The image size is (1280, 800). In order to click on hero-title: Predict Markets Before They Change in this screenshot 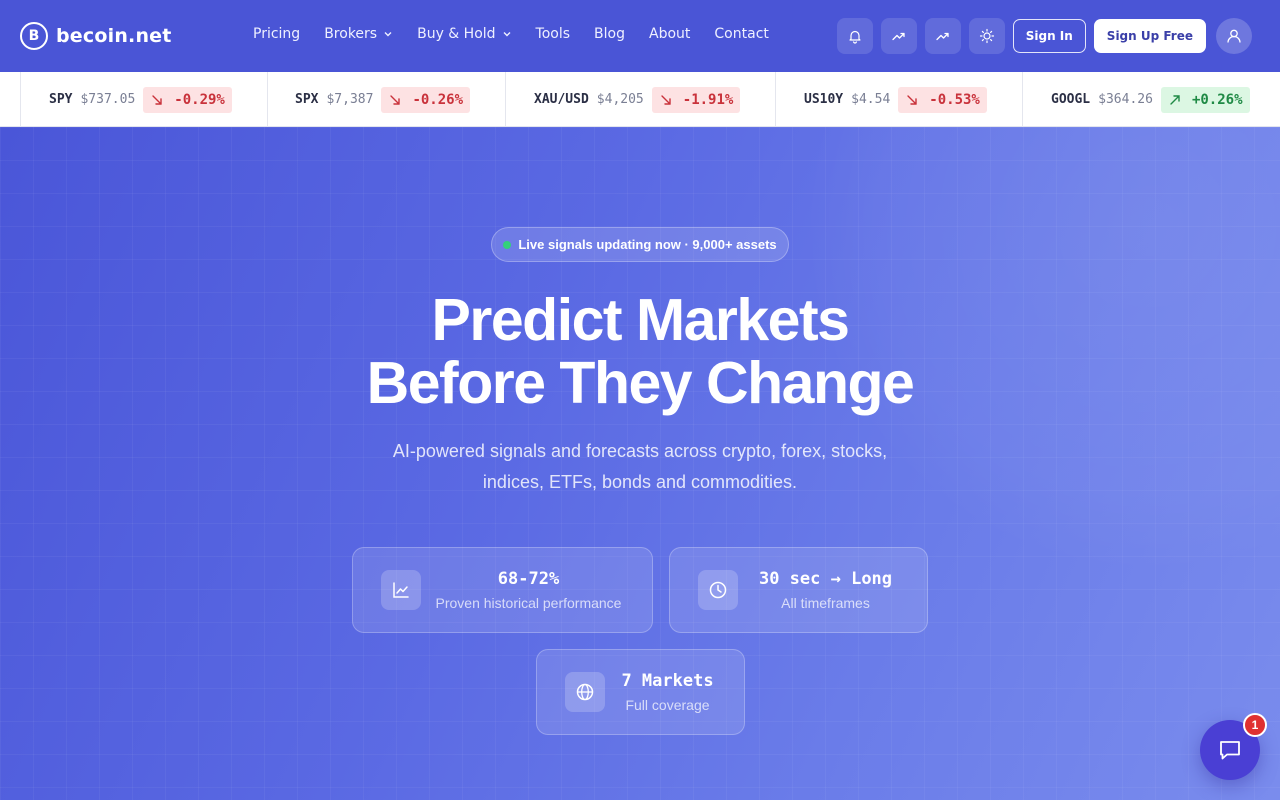, I will do `click(640, 352)`.